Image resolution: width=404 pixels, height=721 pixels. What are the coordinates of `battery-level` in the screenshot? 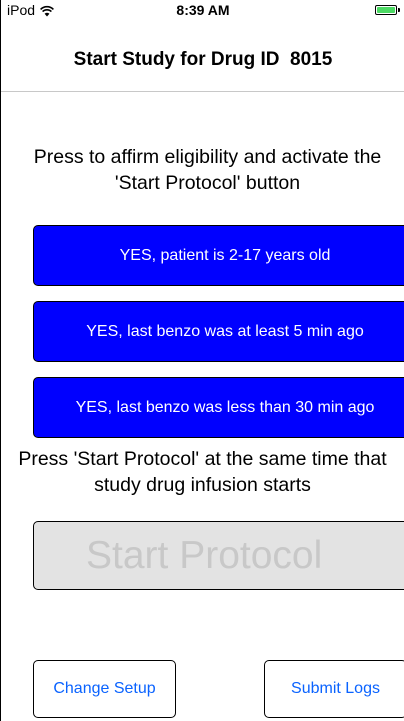 It's located at (386, 10).